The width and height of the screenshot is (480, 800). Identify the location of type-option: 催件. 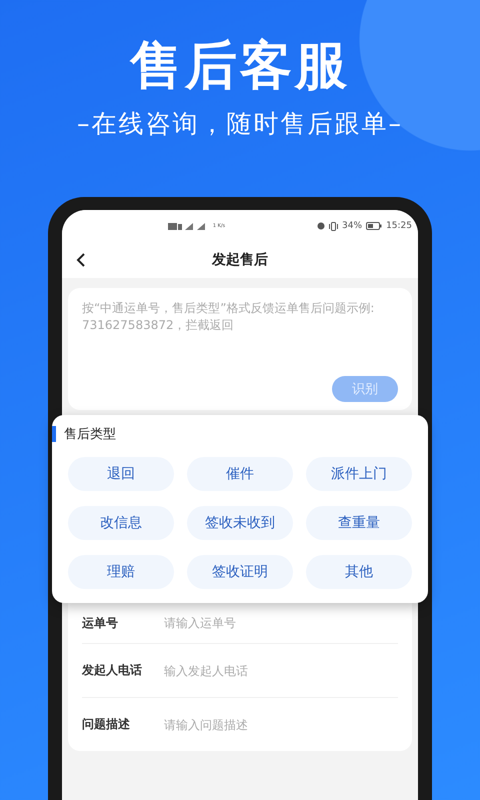
(240, 474).